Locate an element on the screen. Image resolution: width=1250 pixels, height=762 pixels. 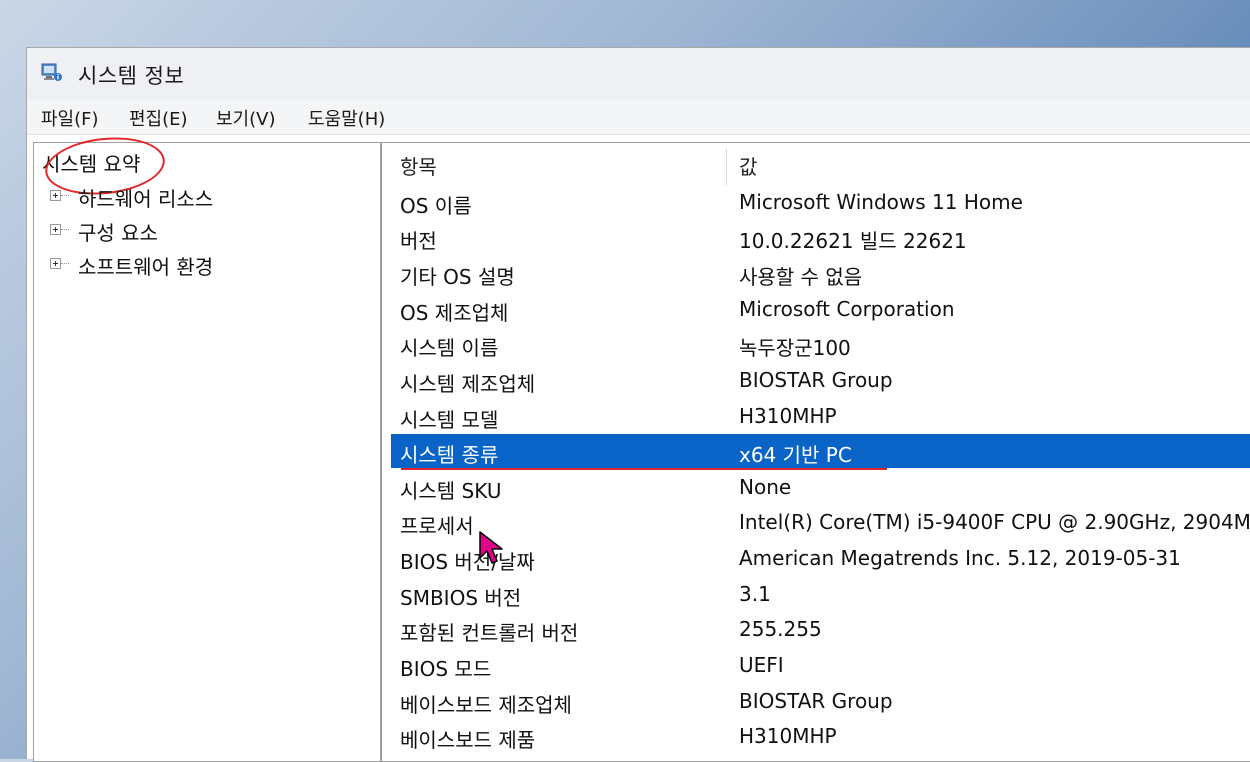
column-header-value: 값 is located at coordinates (748, 165).